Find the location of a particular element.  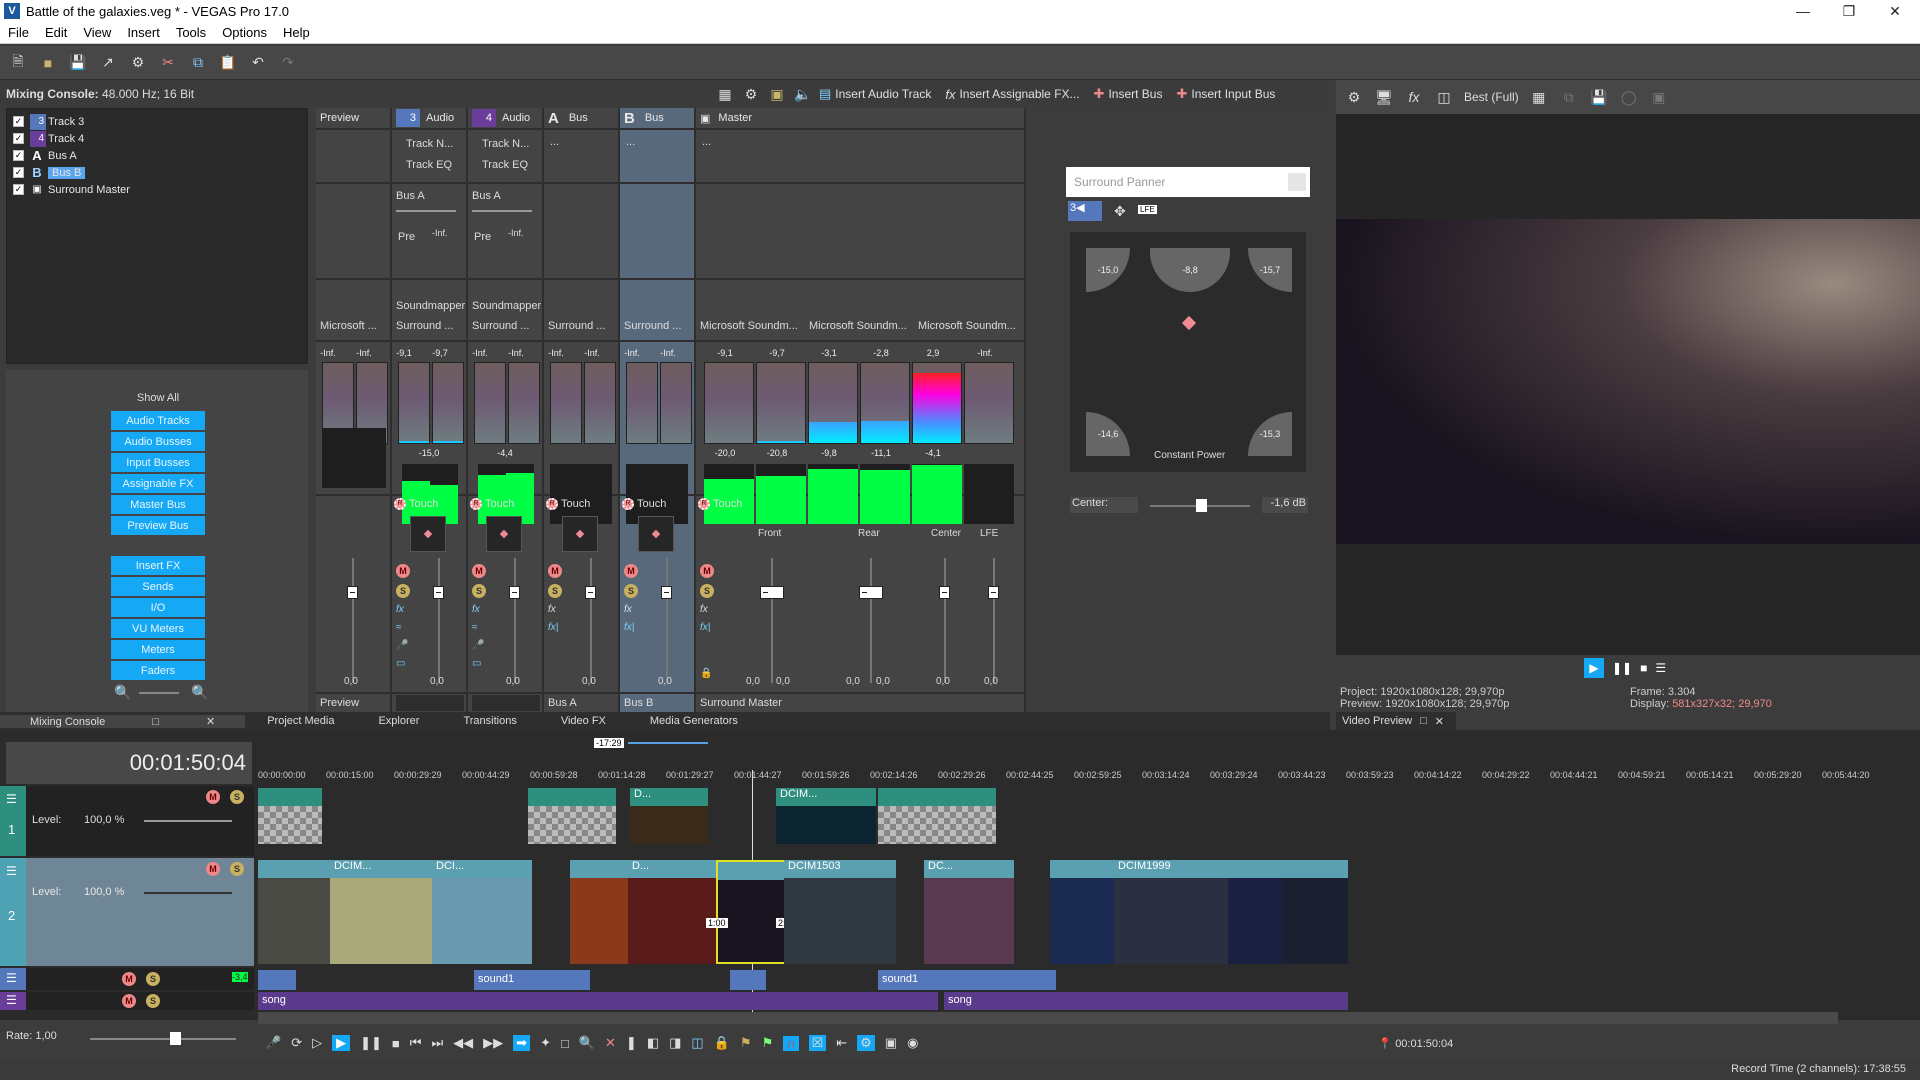

settings-gear-icon: ⚙ is located at coordinates (138, 63).